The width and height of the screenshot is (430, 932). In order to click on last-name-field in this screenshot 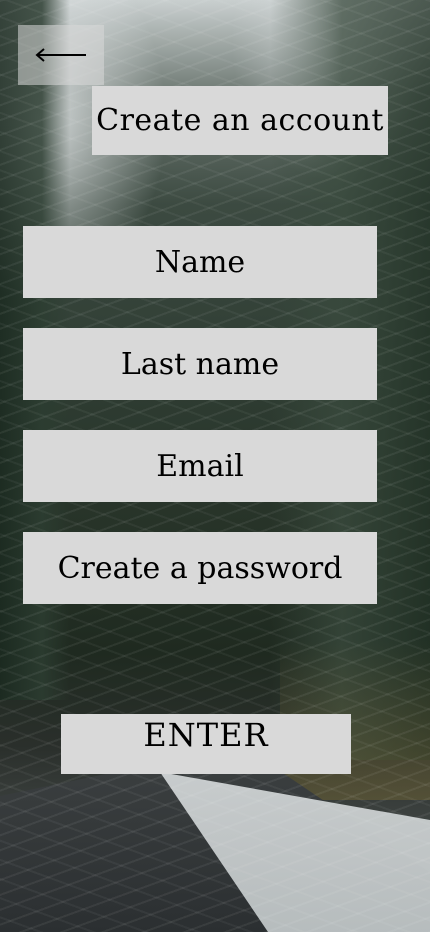, I will do `click(200, 364)`.